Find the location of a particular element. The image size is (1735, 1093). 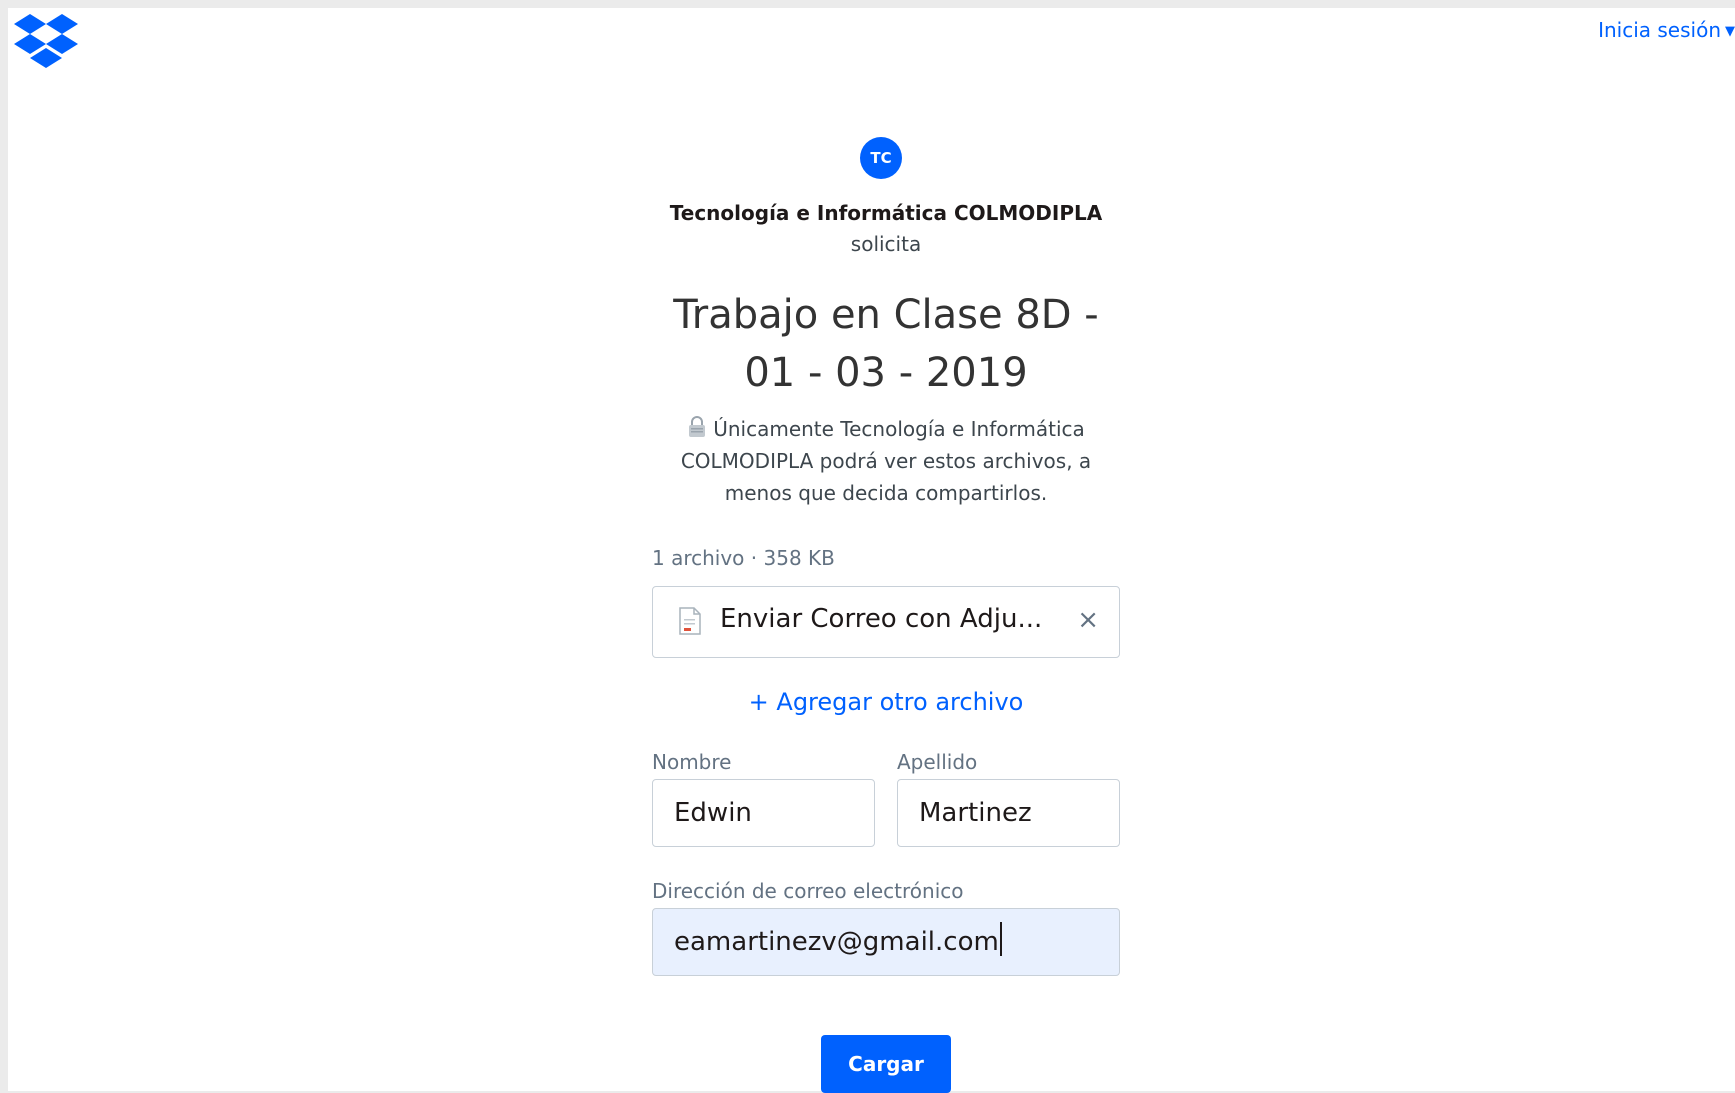

email-field: eamartinezv@gmail.com is located at coordinates (886, 942).